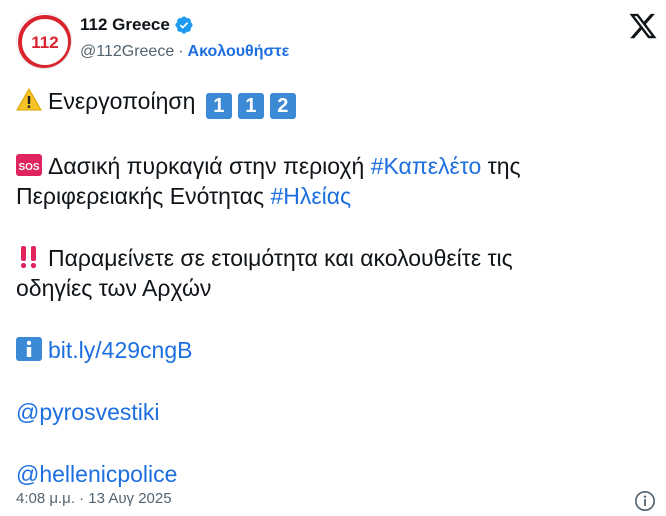 The width and height of the screenshot is (666, 516). Describe the element at coordinates (114, 288) in the screenshot. I see `alert-text-continued: οδηγίες των Αρχών` at that location.